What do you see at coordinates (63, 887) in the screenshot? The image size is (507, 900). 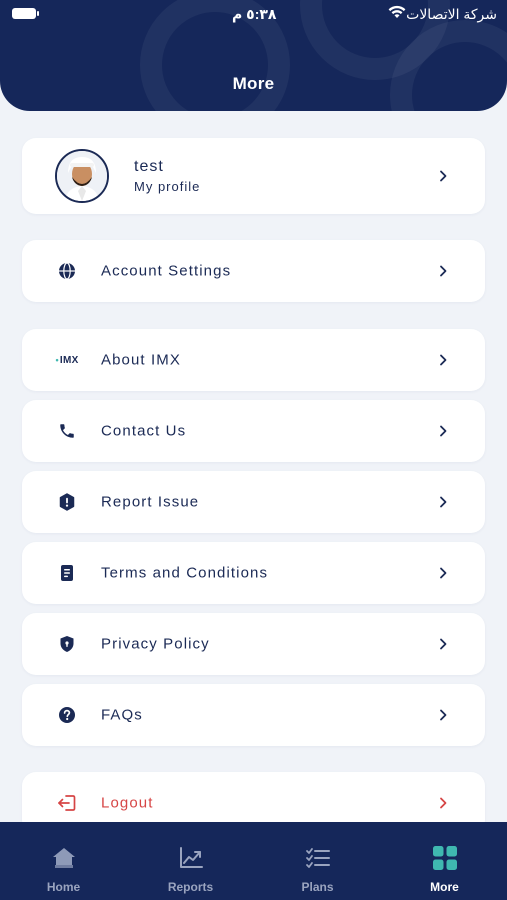 I see `tab-label: Home` at bounding box center [63, 887].